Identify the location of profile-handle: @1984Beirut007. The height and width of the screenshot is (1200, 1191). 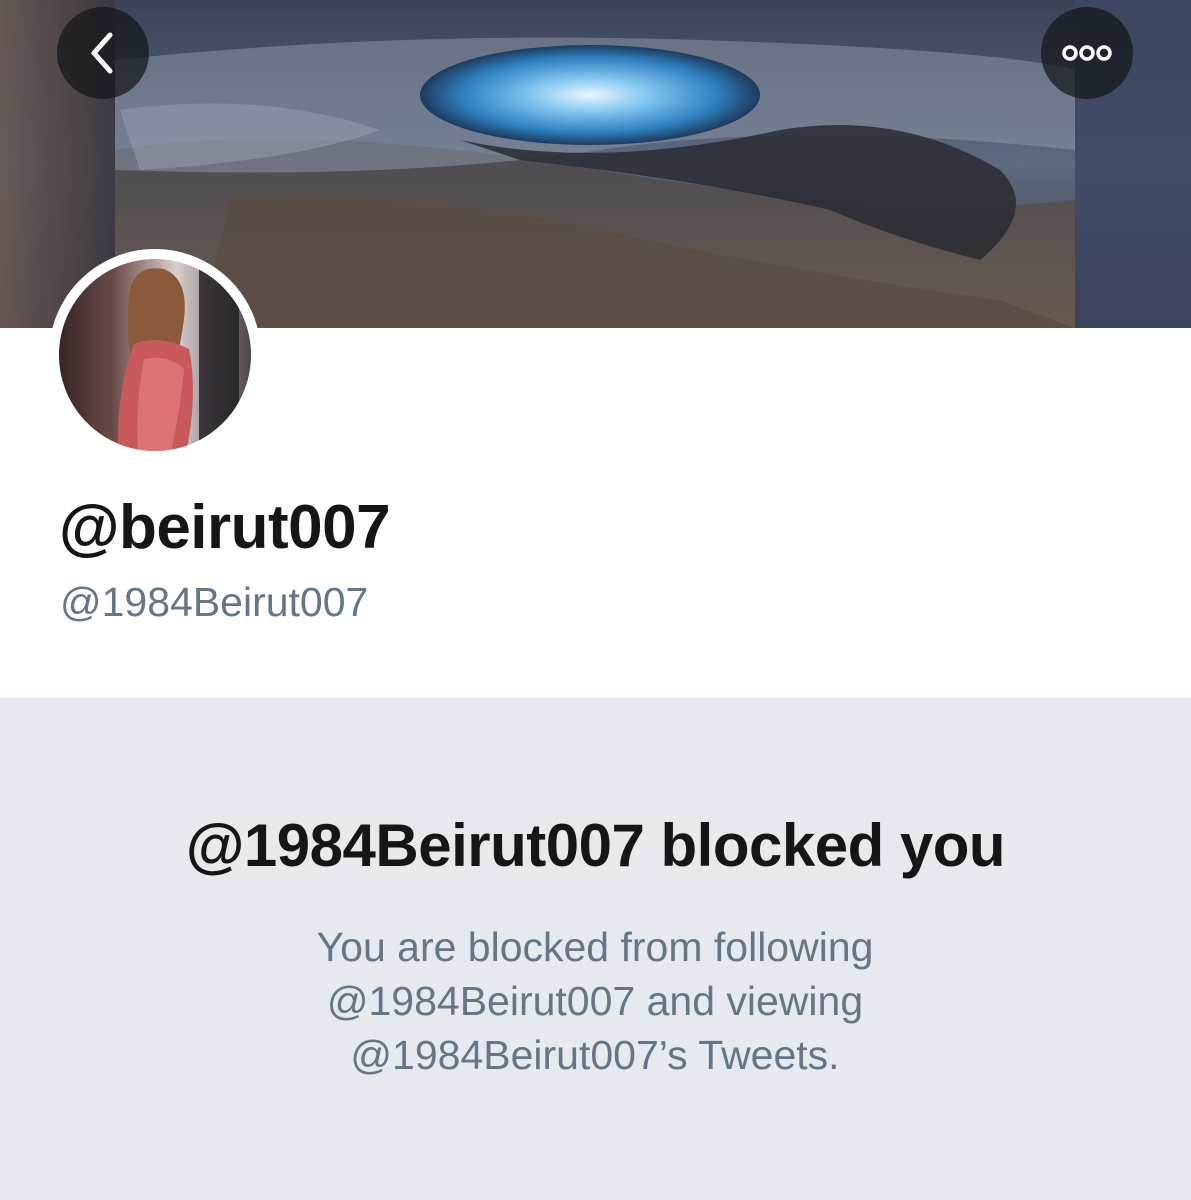
(214, 602).